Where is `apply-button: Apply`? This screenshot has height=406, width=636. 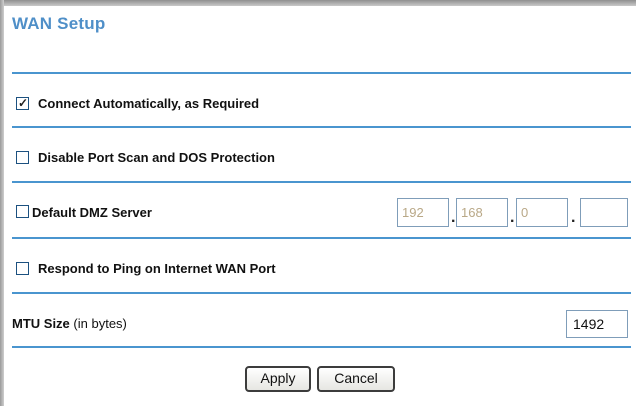 apply-button: Apply is located at coordinates (278, 379).